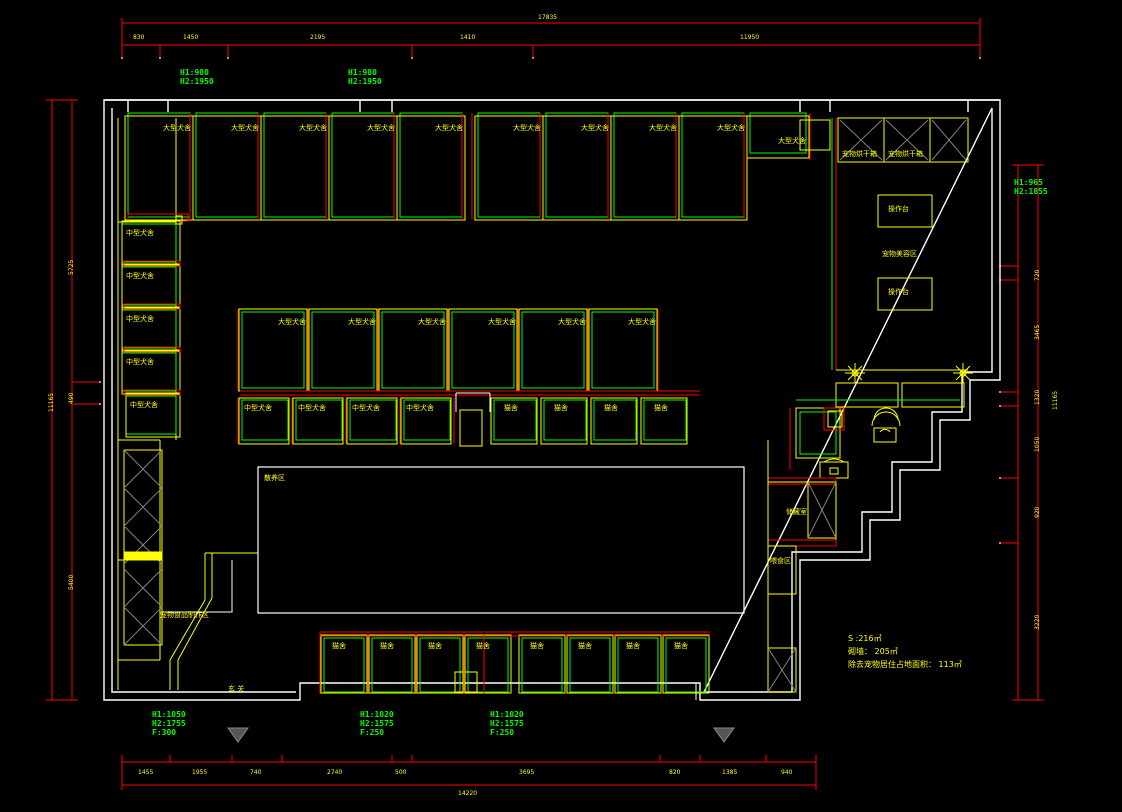 This screenshot has width=1122, height=812. I want to click on label-work-table-1: 操作台, so click(898, 209).